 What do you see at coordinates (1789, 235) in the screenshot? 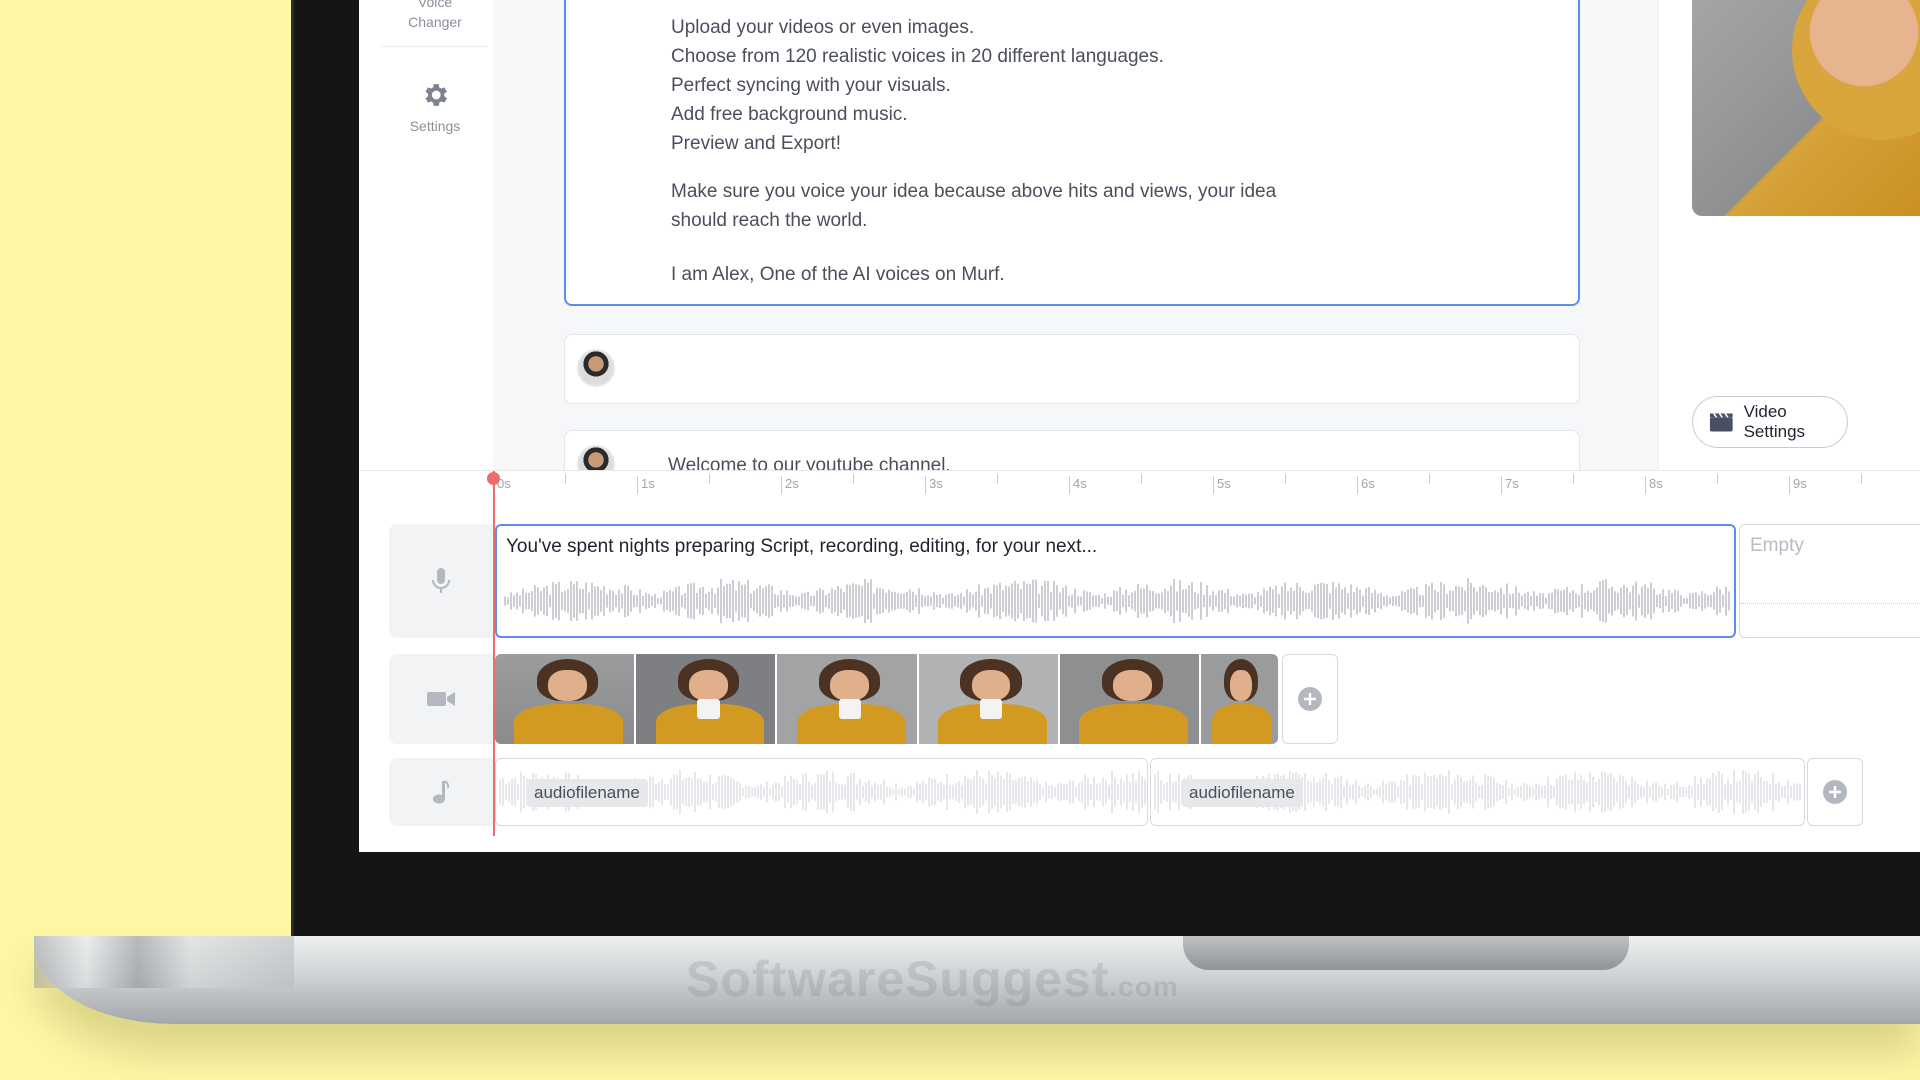
I see `preview-panel: Video Settings` at bounding box center [1789, 235].